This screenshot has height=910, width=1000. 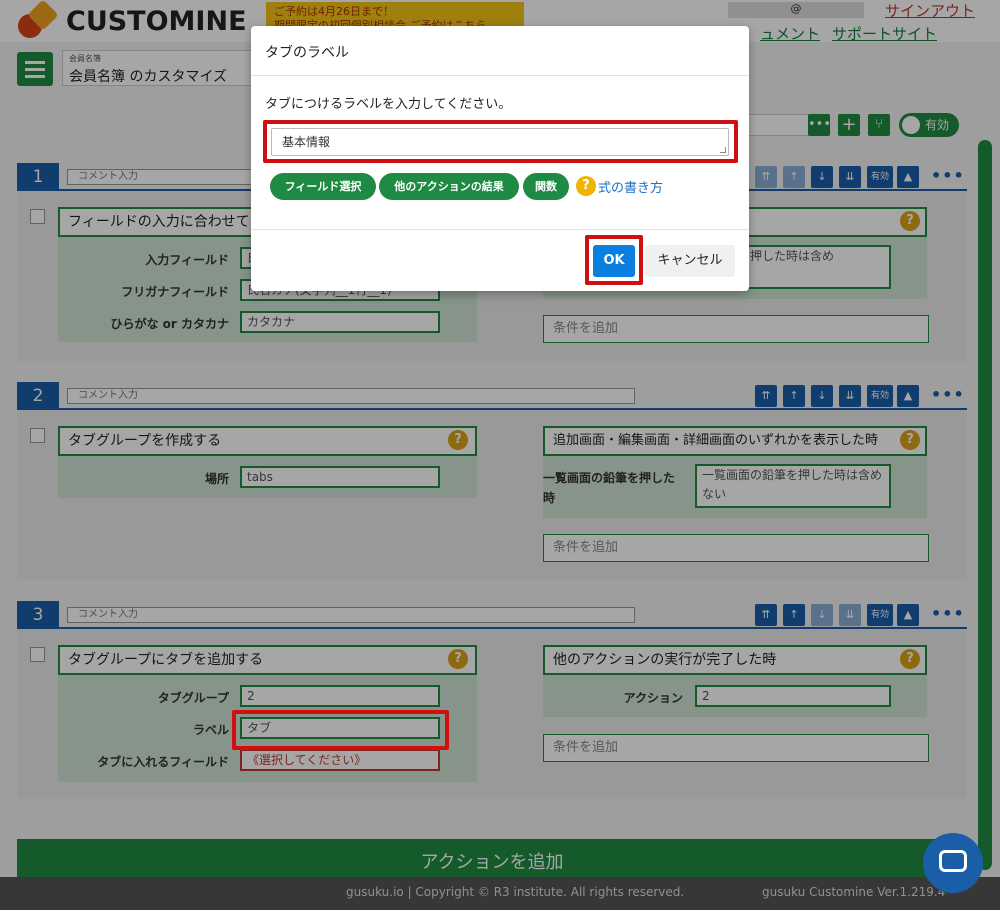 I want to click on function-button: 関数, so click(x=546, y=186).